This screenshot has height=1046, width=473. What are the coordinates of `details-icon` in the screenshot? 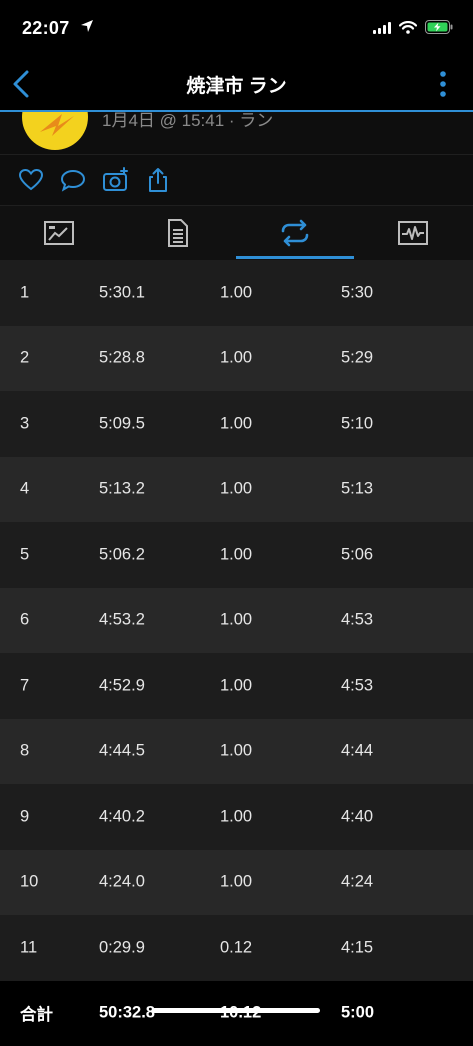 It's located at (177, 233).